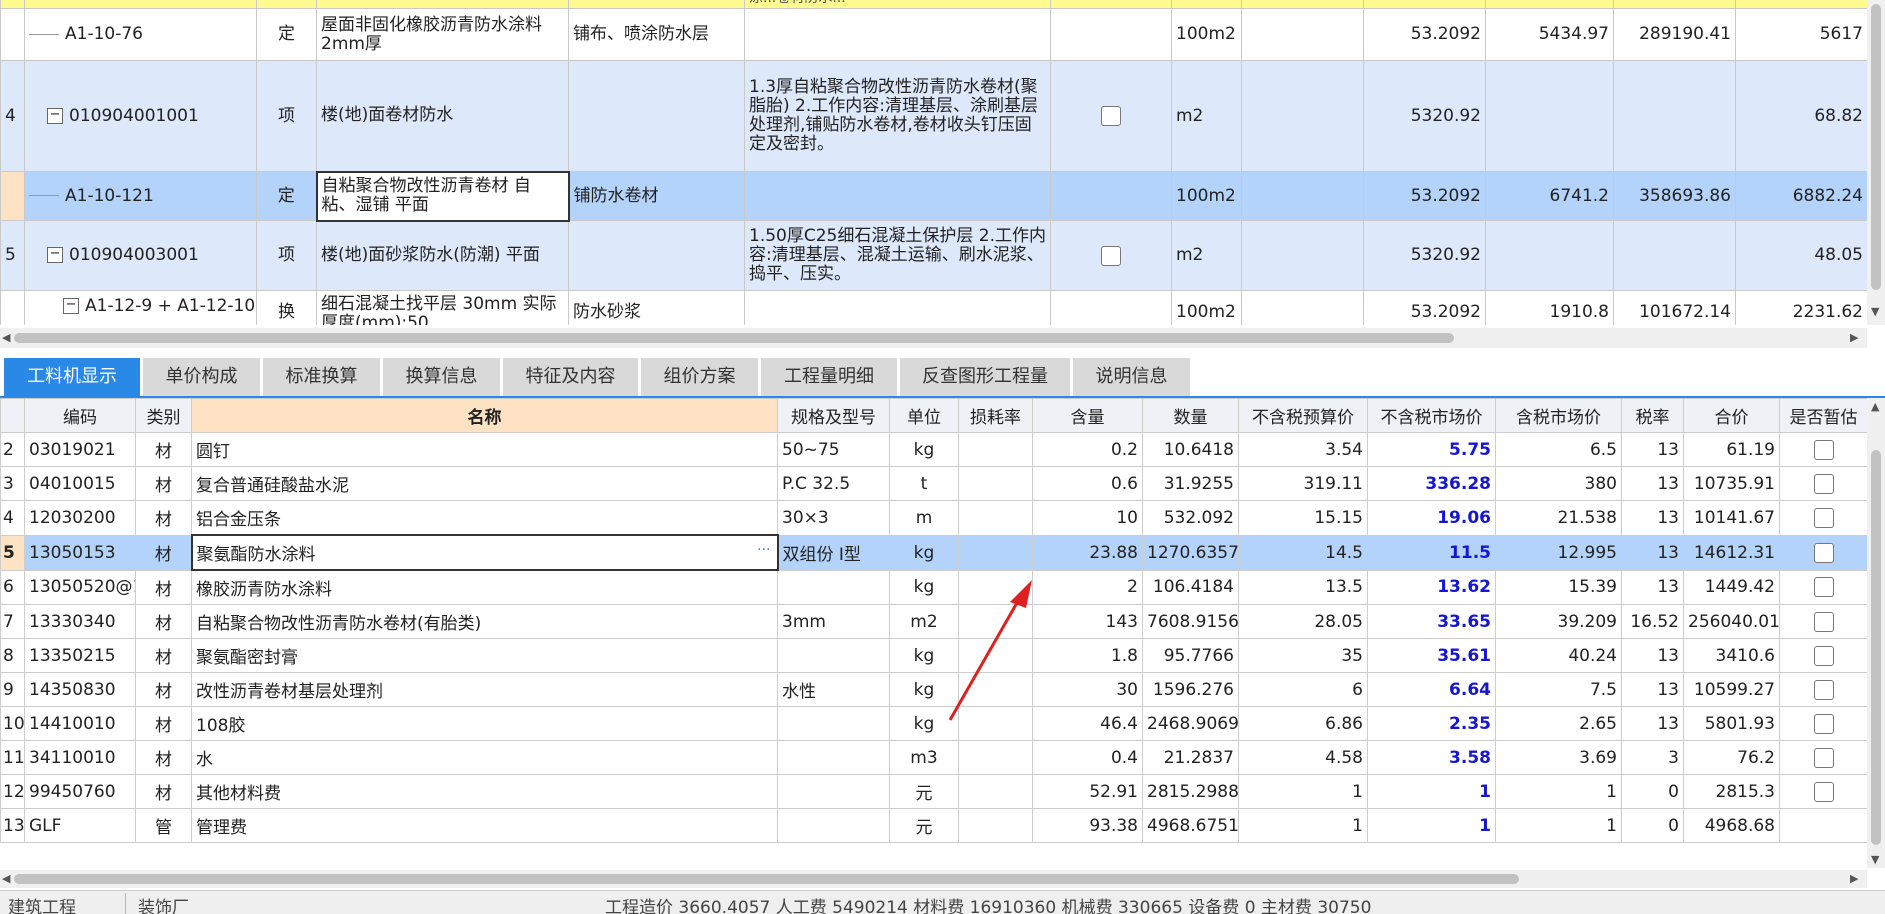 Image resolution: width=1885 pixels, height=914 pixels. What do you see at coordinates (1190, 723) in the screenshot?
I see `row-quantity: 2468.9069` at bounding box center [1190, 723].